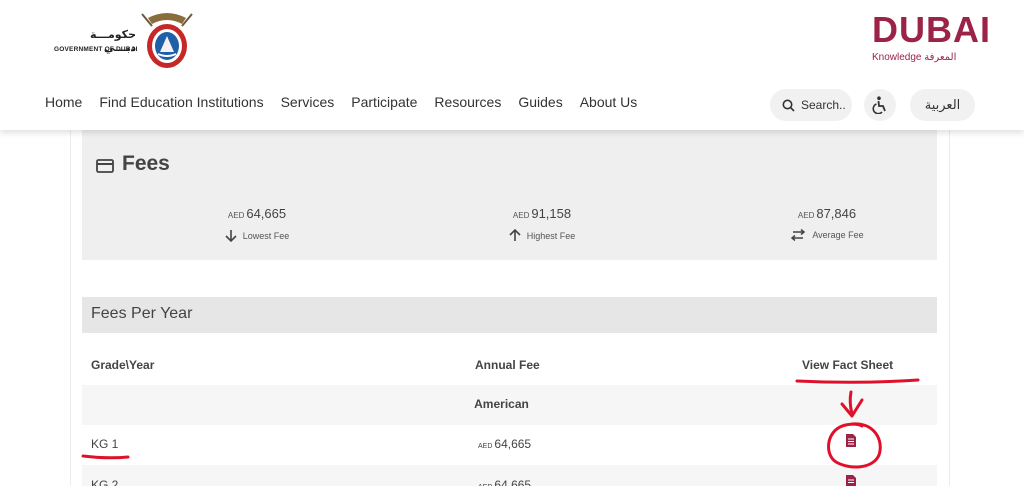 This screenshot has height=486, width=1024. I want to click on nav-about-us: About Us, so click(609, 102).